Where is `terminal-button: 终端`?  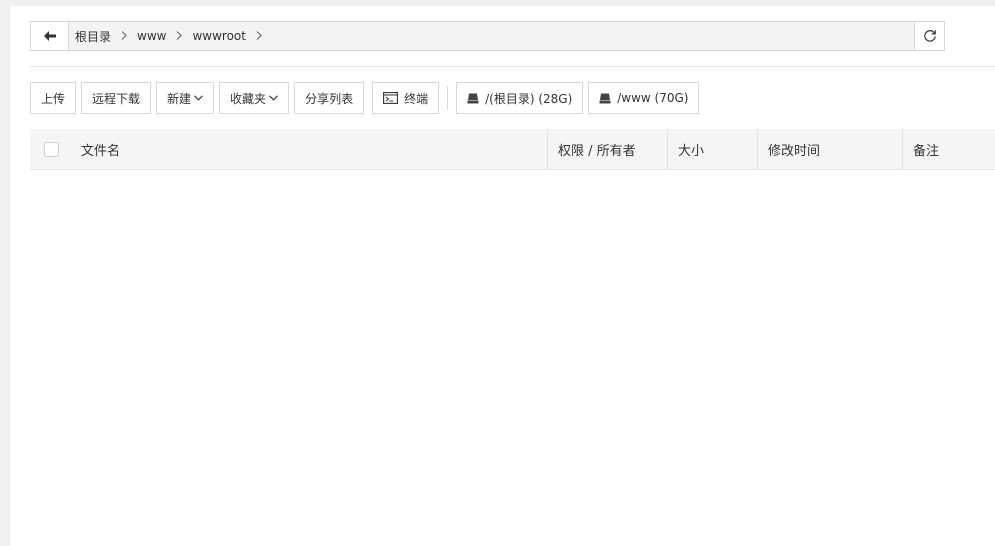 terminal-button: 终端 is located at coordinates (406, 98).